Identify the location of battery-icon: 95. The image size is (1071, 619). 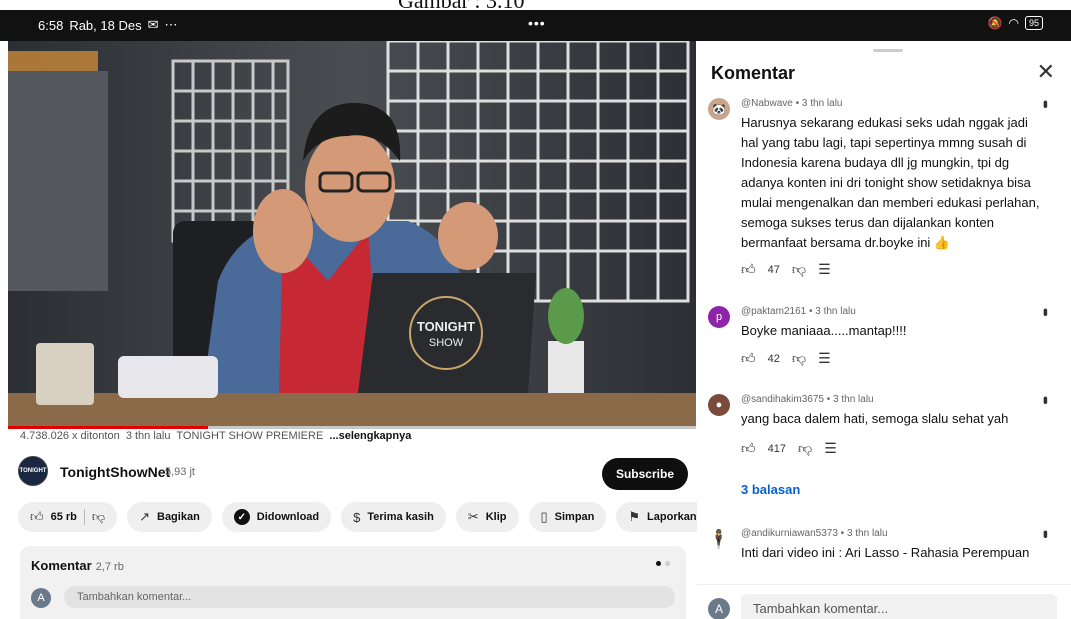
(1033, 23).